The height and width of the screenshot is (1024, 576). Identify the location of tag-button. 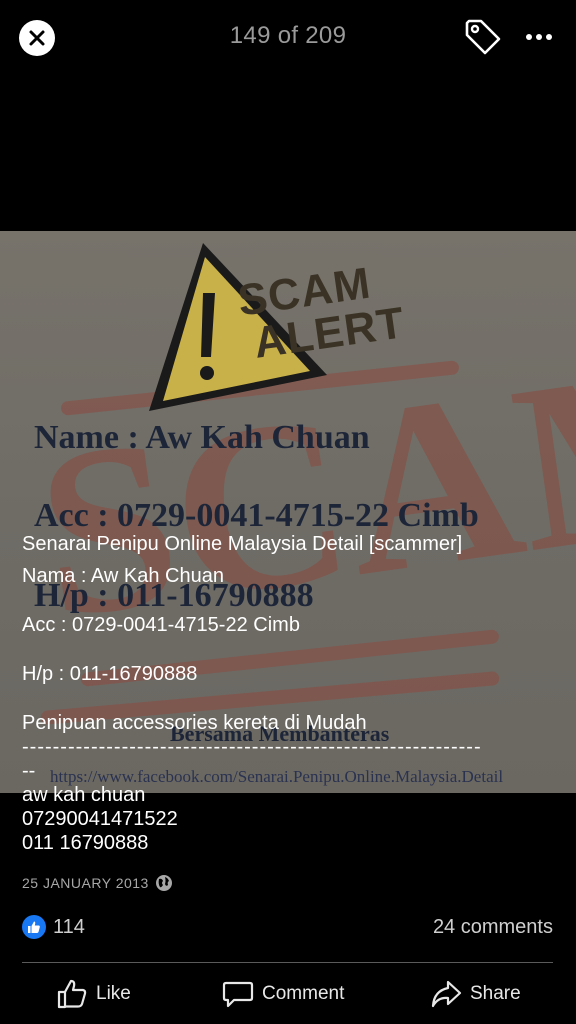
(483, 37).